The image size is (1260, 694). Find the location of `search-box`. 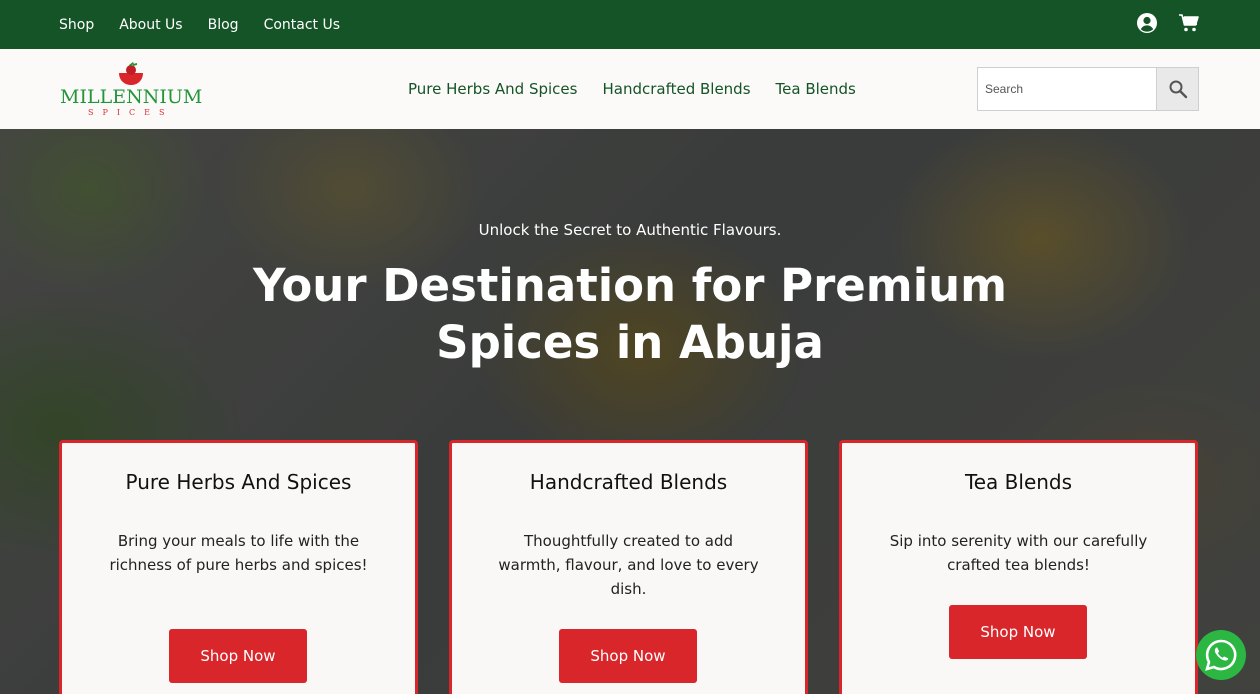

search-box is located at coordinates (1088, 89).